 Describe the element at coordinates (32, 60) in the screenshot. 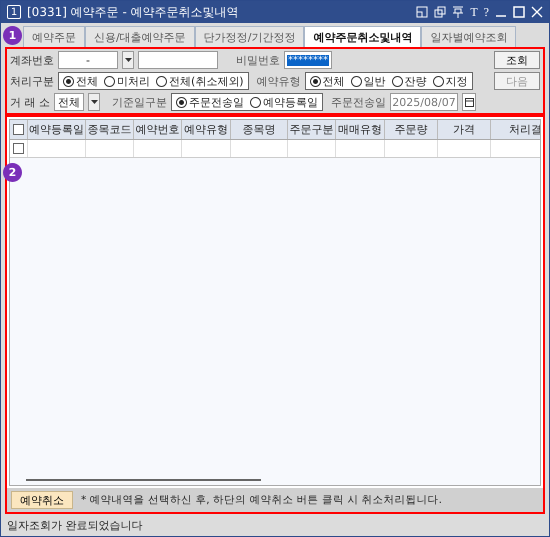

I see `field-label: 계좌번호` at that location.